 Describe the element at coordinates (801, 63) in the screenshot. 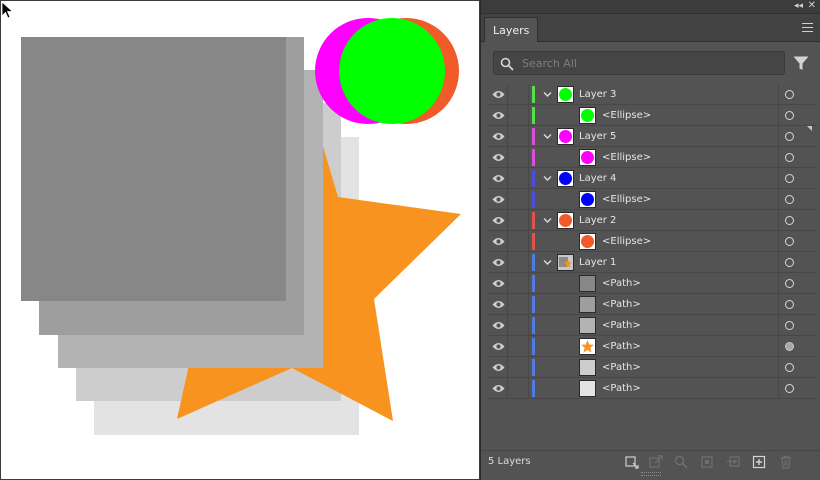

I see `filter-icon` at that location.